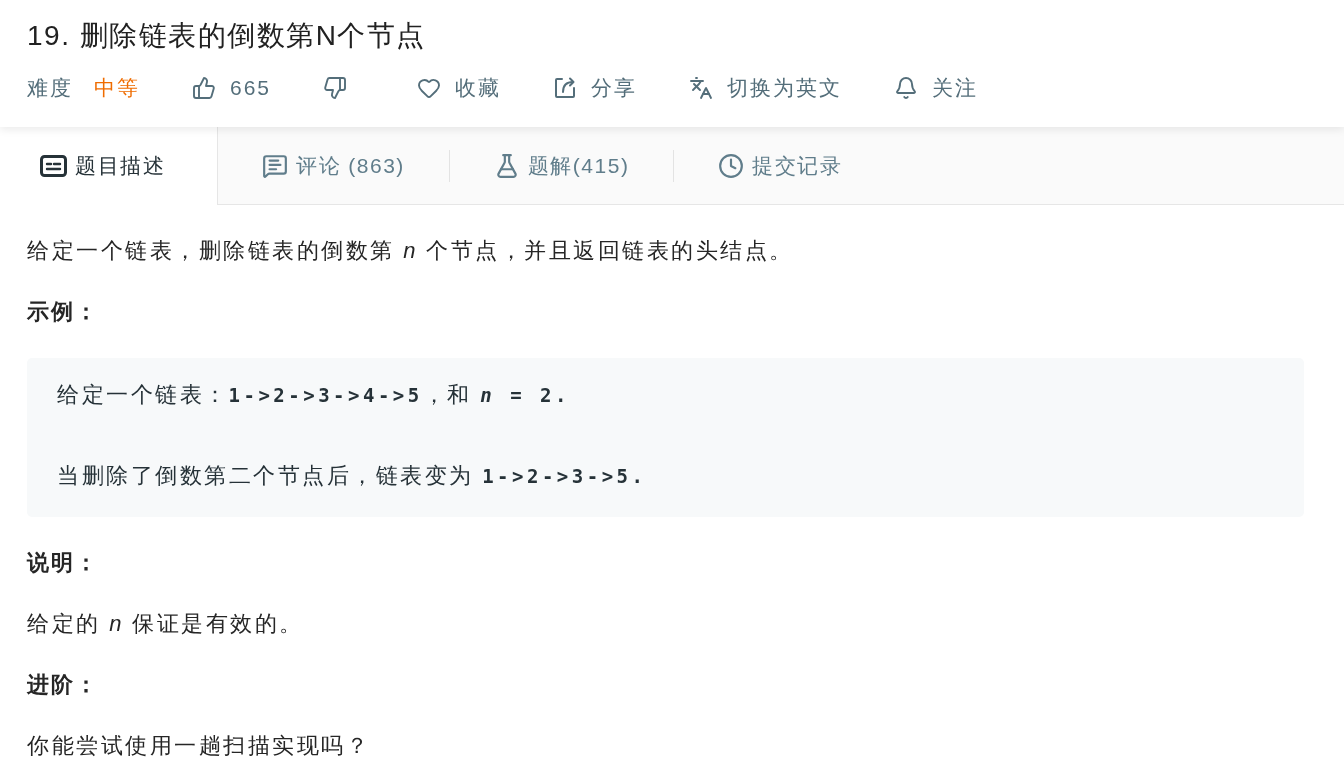  What do you see at coordinates (906, 88) in the screenshot?
I see `bell-icon` at bounding box center [906, 88].